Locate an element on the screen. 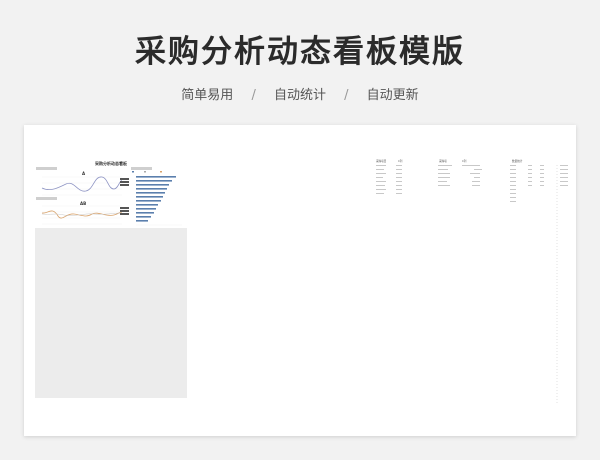 The width and height of the screenshot is (600, 460). page-title: 采购分析动态看板模版 is located at coordinates (300, 52).